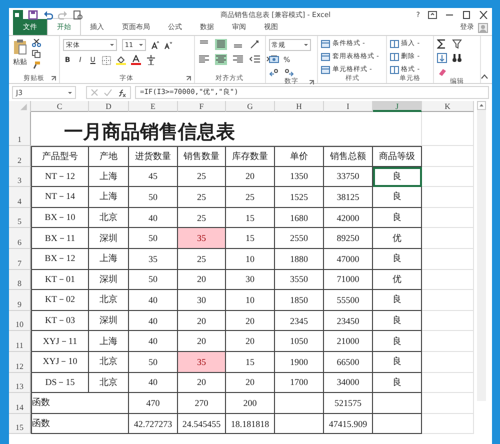 The height and width of the screenshot is (444, 500). I want to click on increase-decimal-icon, so click(273, 72).